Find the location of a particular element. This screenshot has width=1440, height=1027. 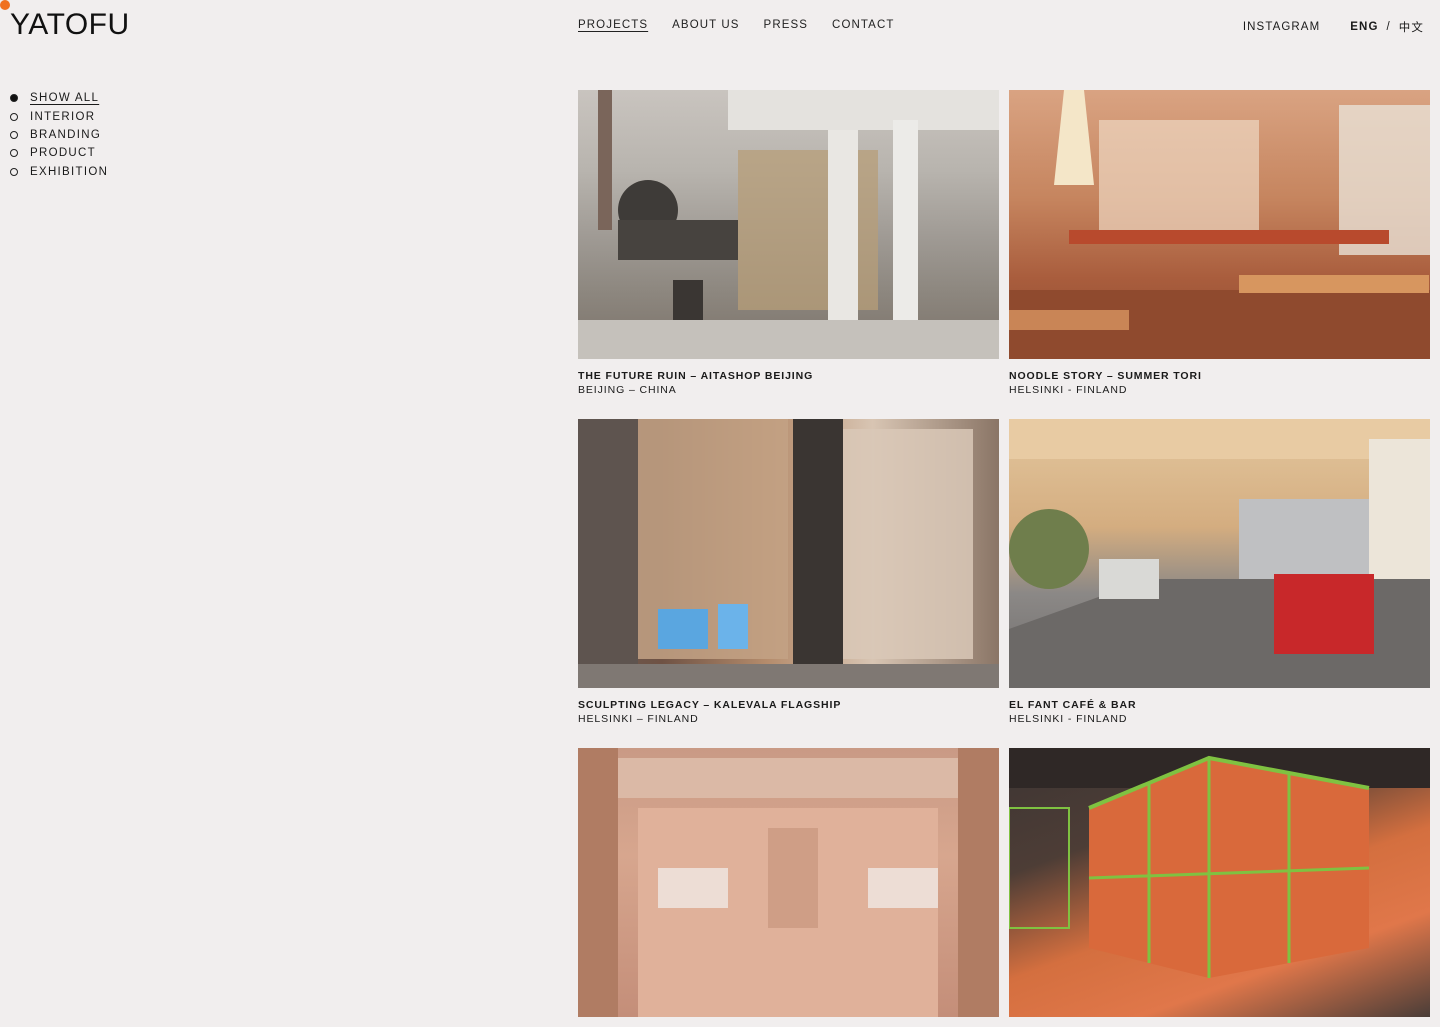

filter-exhibition: EXHIBITION is located at coordinates (59, 172).